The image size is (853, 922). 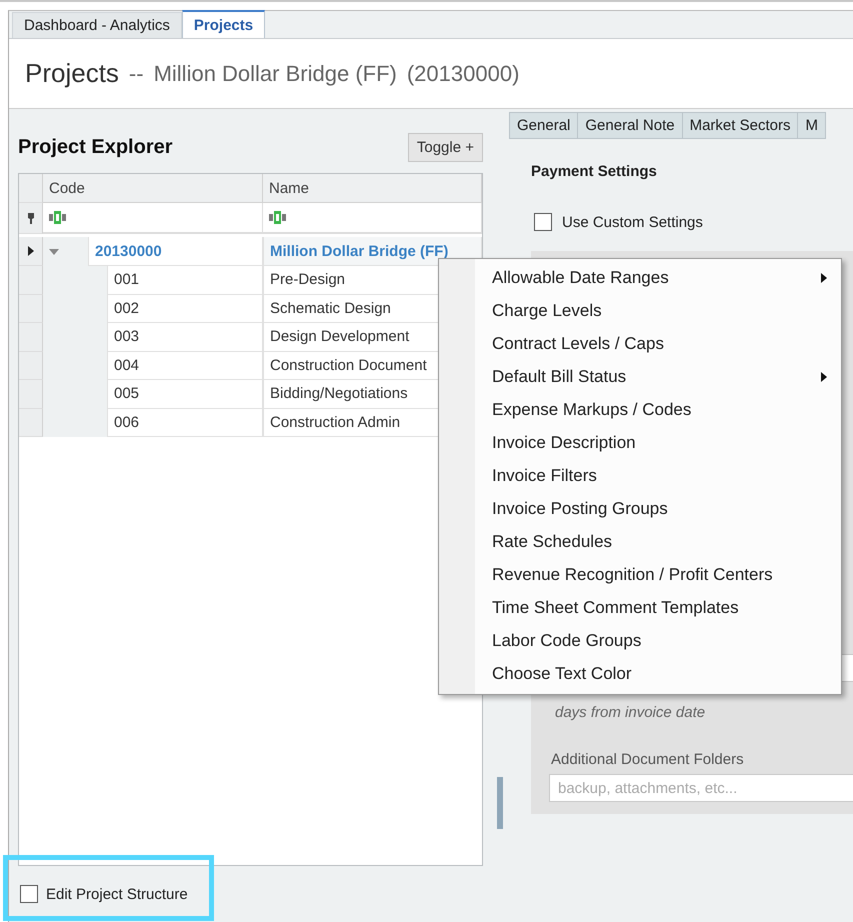 I want to click on name-cell: Million Dollar Bridge (FF), so click(x=372, y=251).